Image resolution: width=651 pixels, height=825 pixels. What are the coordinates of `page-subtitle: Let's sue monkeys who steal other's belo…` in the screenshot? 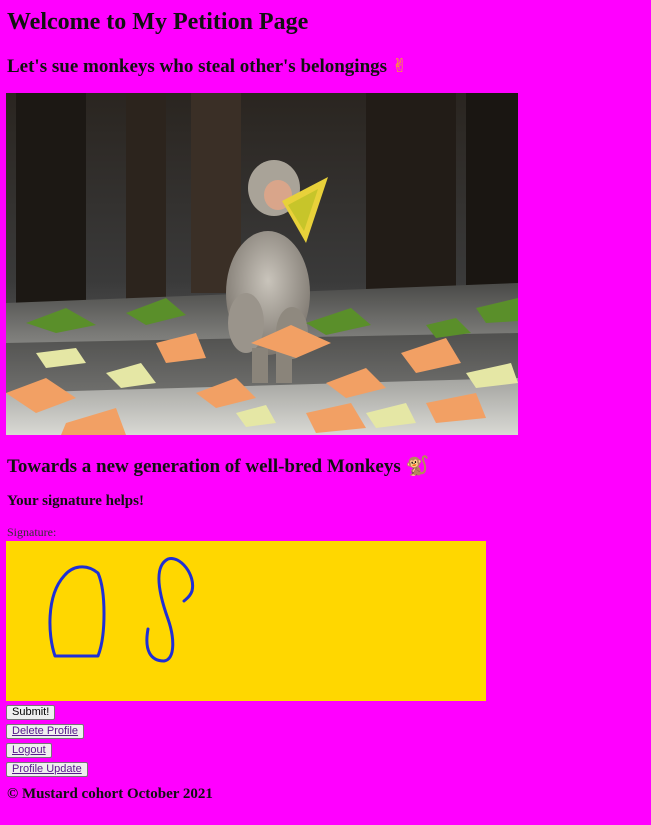 It's located at (327, 66).